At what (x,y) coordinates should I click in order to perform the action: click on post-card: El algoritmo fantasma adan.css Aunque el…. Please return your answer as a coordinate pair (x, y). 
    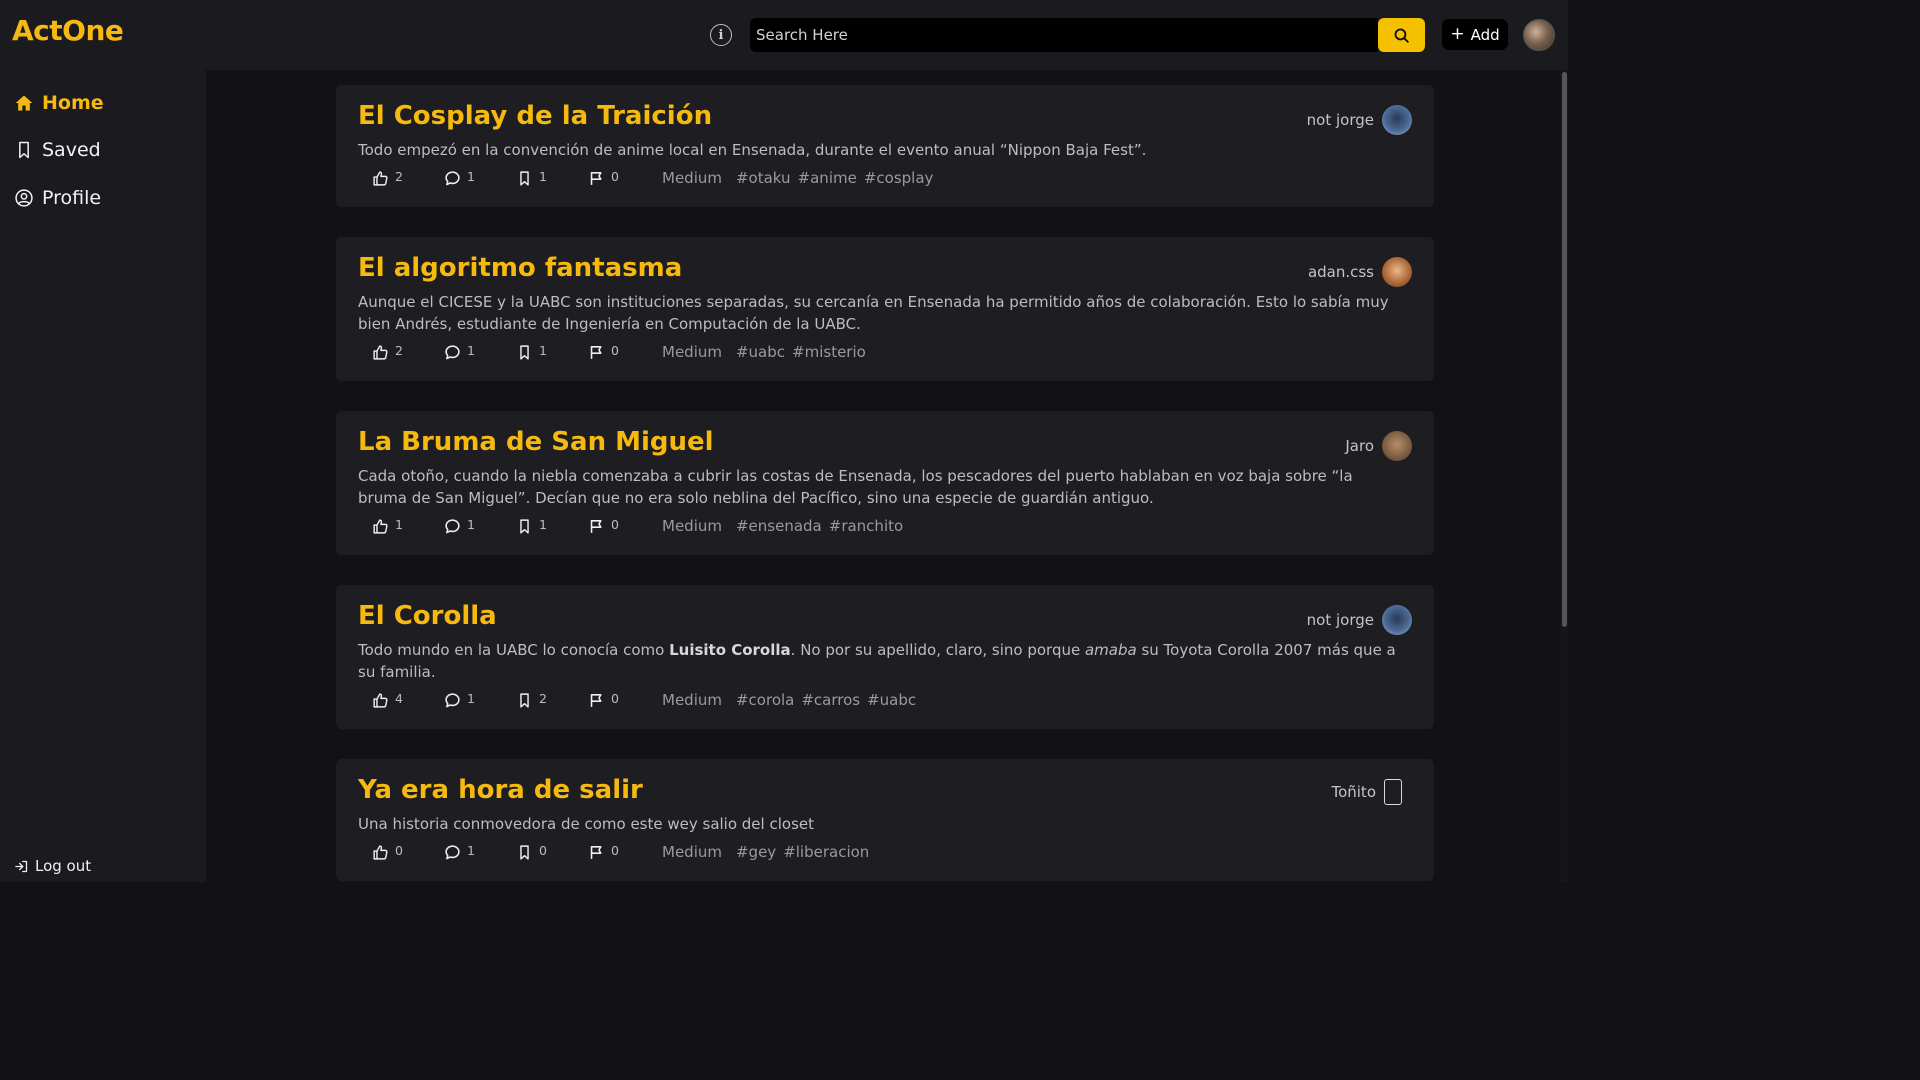
    Looking at the image, I should click on (885, 309).